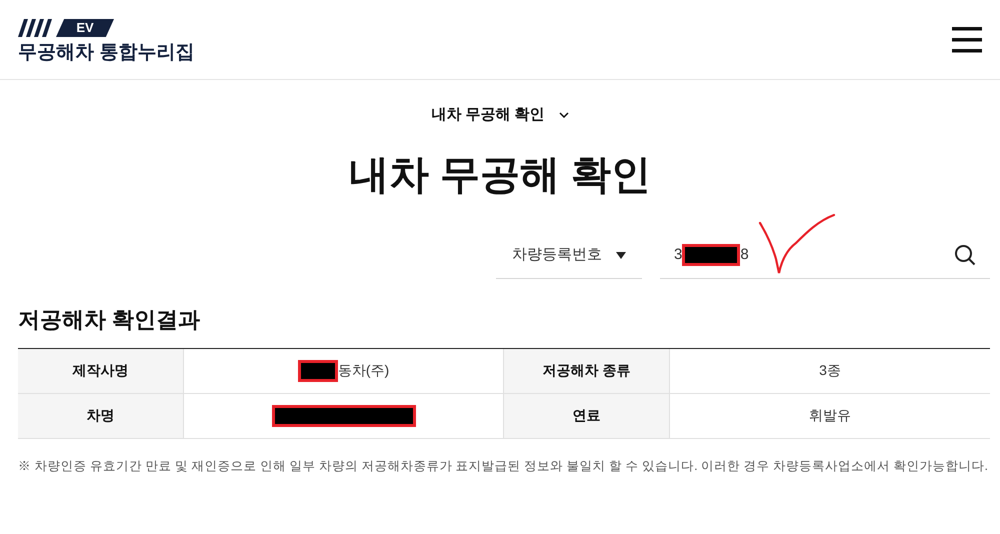 The width and height of the screenshot is (1000, 534). What do you see at coordinates (744, 254) in the screenshot?
I see `field-value: 8` at bounding box center [744, 254].